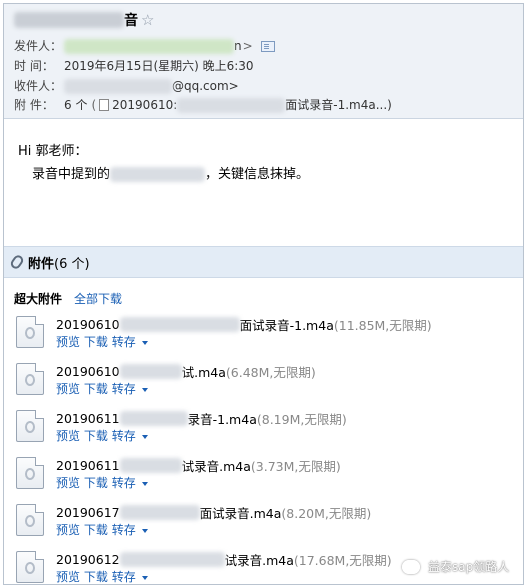  What do you see at coordinates (301, 419) in the screenshot?
I see `attachment-meta: (8.19M,无限期)` at bounding box center [301, 419].